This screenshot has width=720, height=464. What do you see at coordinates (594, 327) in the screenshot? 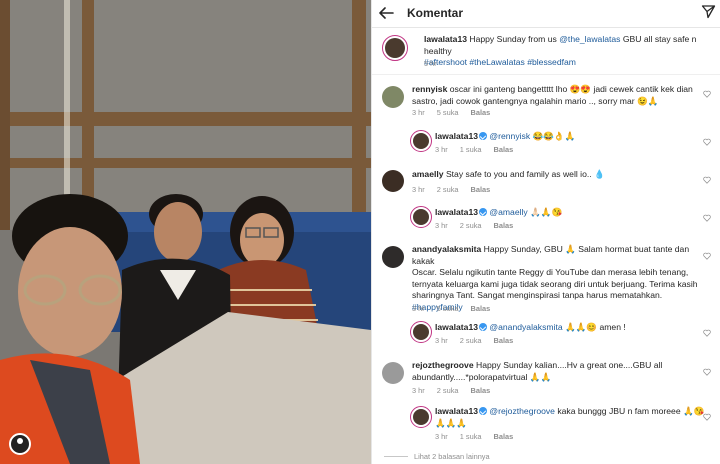
I see `reply-body: 🙏🙏😊 amen !` at bounding box center [594, 327].